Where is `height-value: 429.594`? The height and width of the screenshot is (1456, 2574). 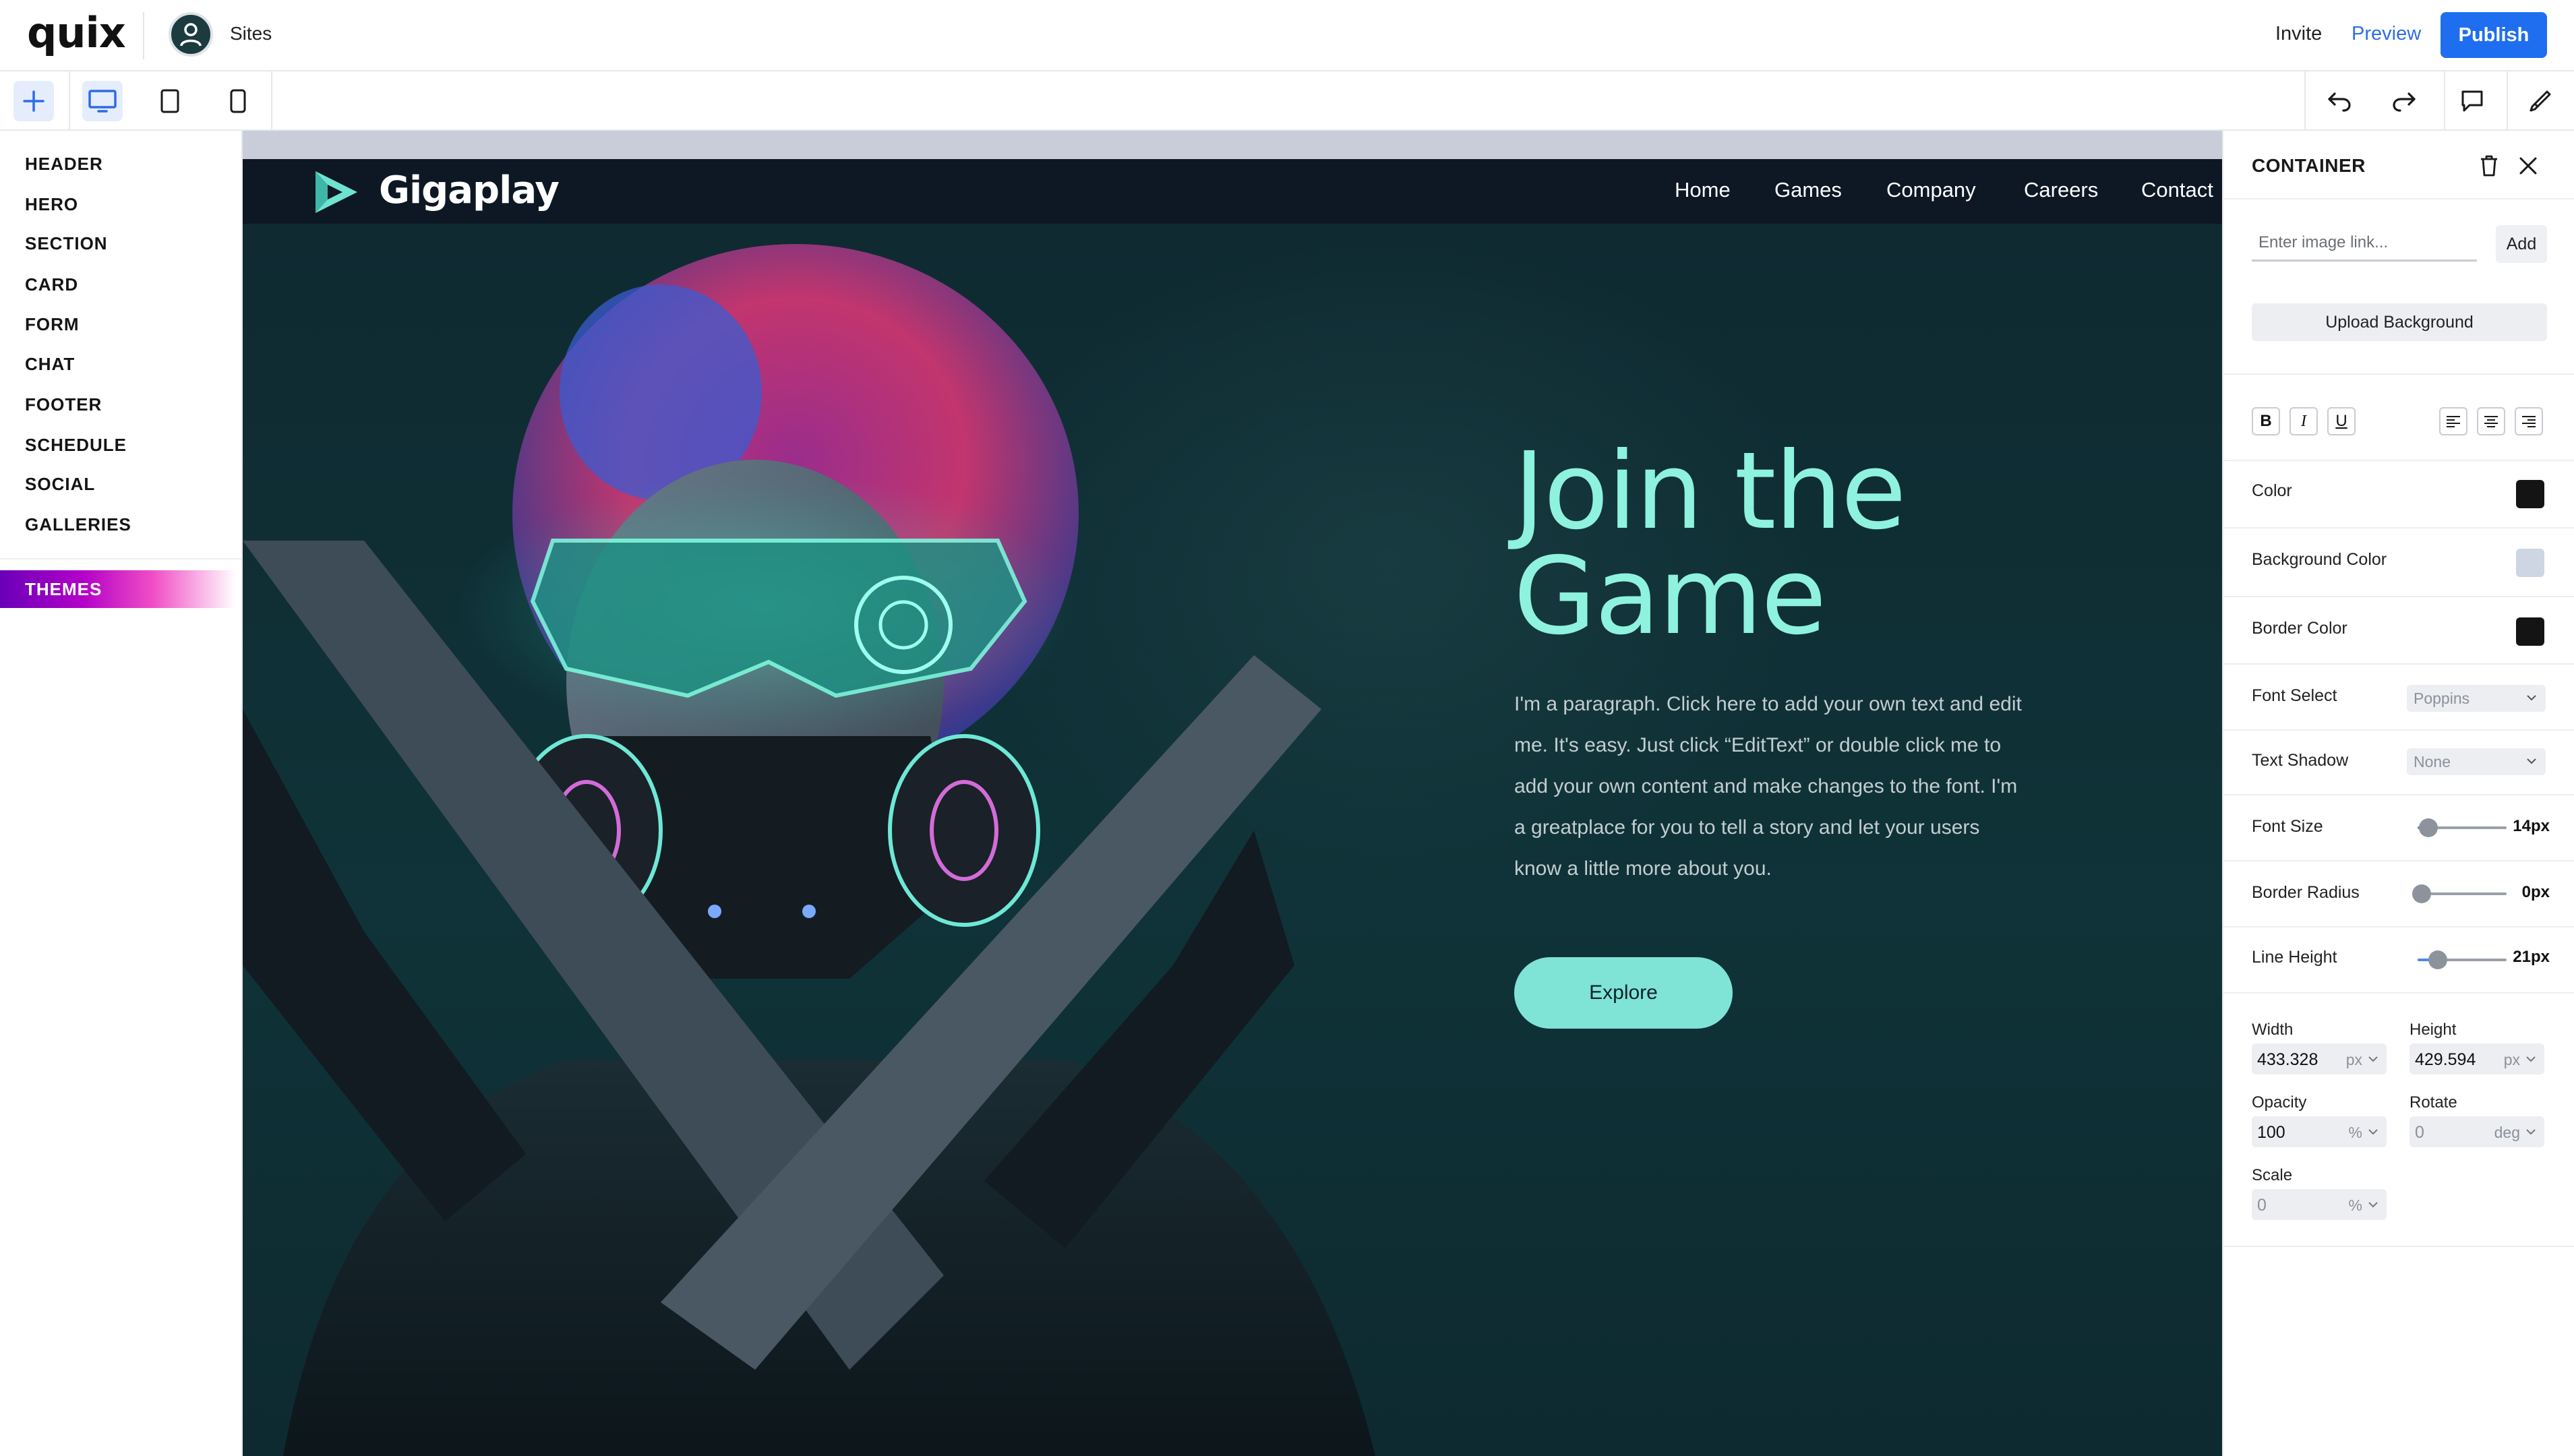 height-value: 429.594 is located at coordinates (2445, 1059).